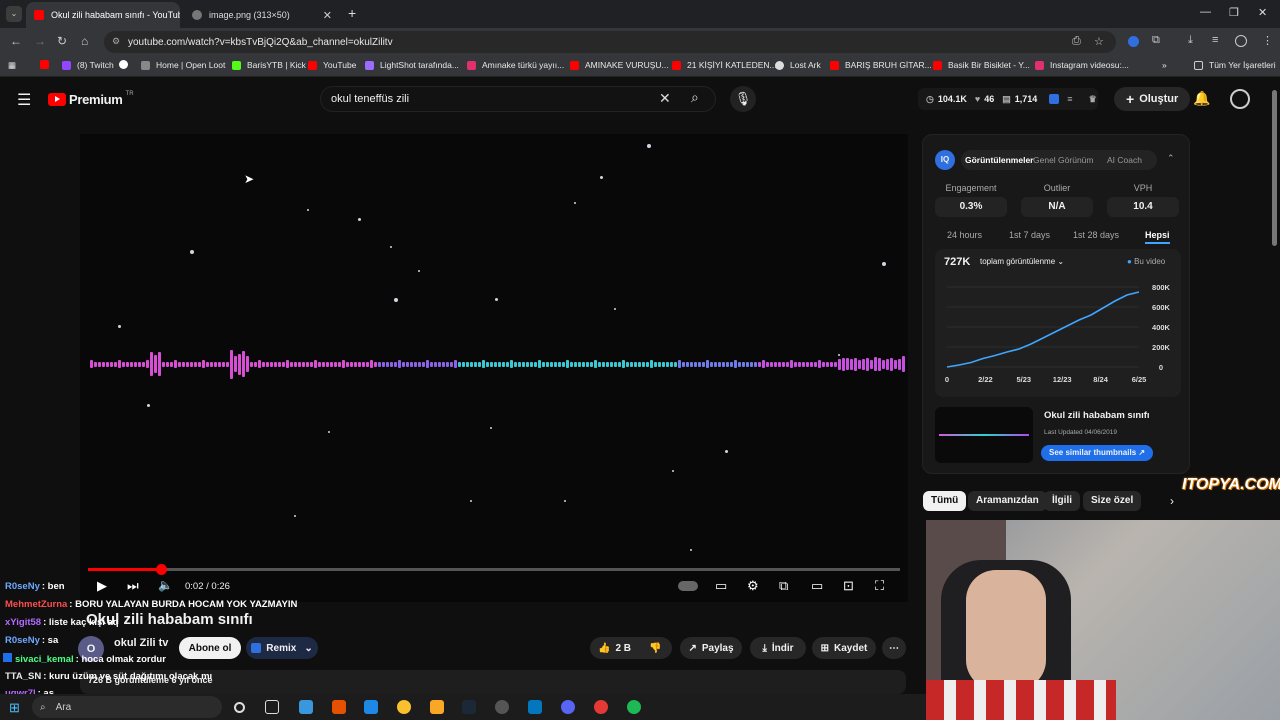 Image resolution: width=1280 pixels, height=720 pixels. What do you see at coordinates (183, 65) in the screenshot?
I see `bookmark-item: Home | Open Loot` at bounding box center [183, 65].